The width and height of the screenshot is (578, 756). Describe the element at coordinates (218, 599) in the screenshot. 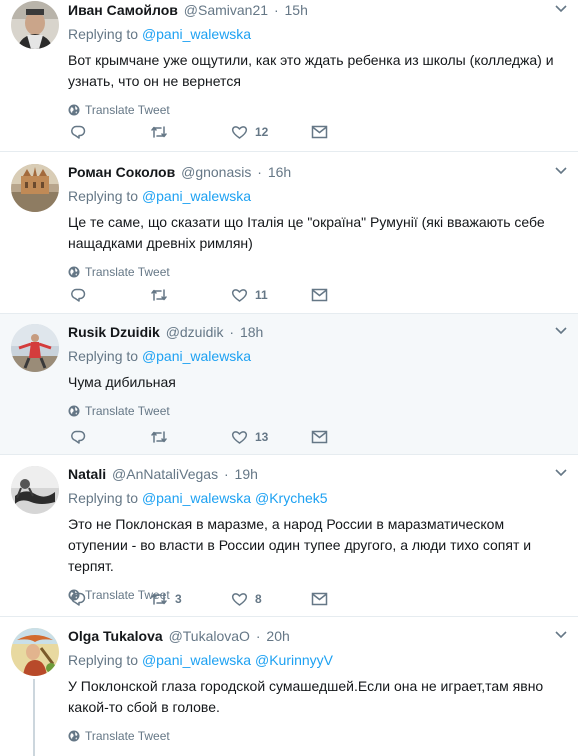

I see `tweet-actions: 3 8` at that location.